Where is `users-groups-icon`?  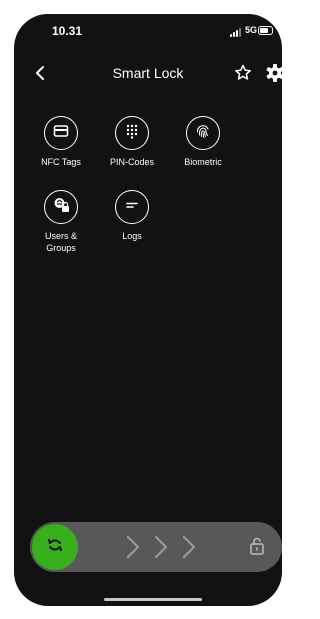
users-groups-icon is located at coordinates (61, 207).